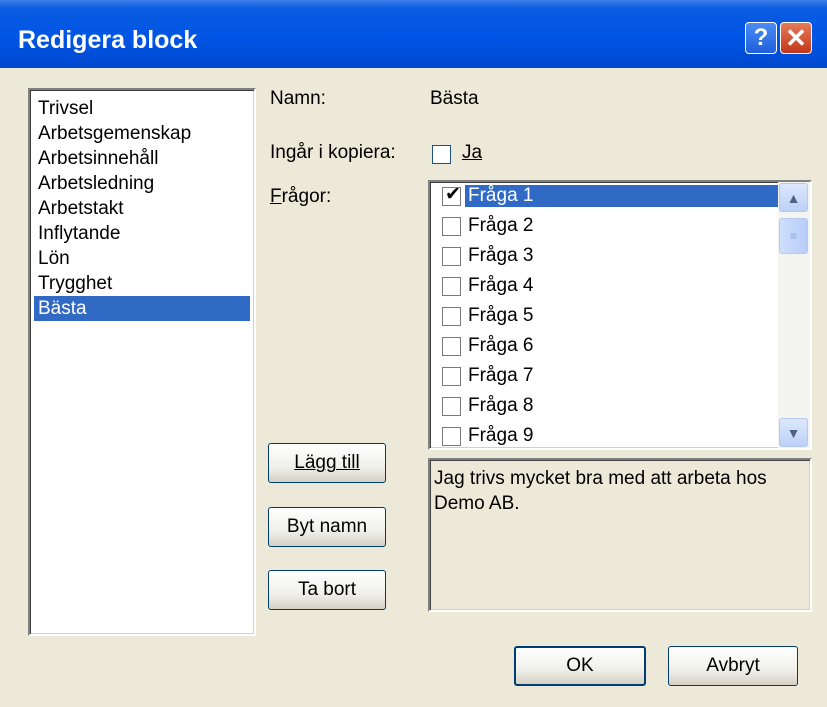 This screenshot has width=827, height=707. What do you see at coordinates (441, 154) in the screenshot?
I see `copy-checkbox` at bounding box center [441, 154].